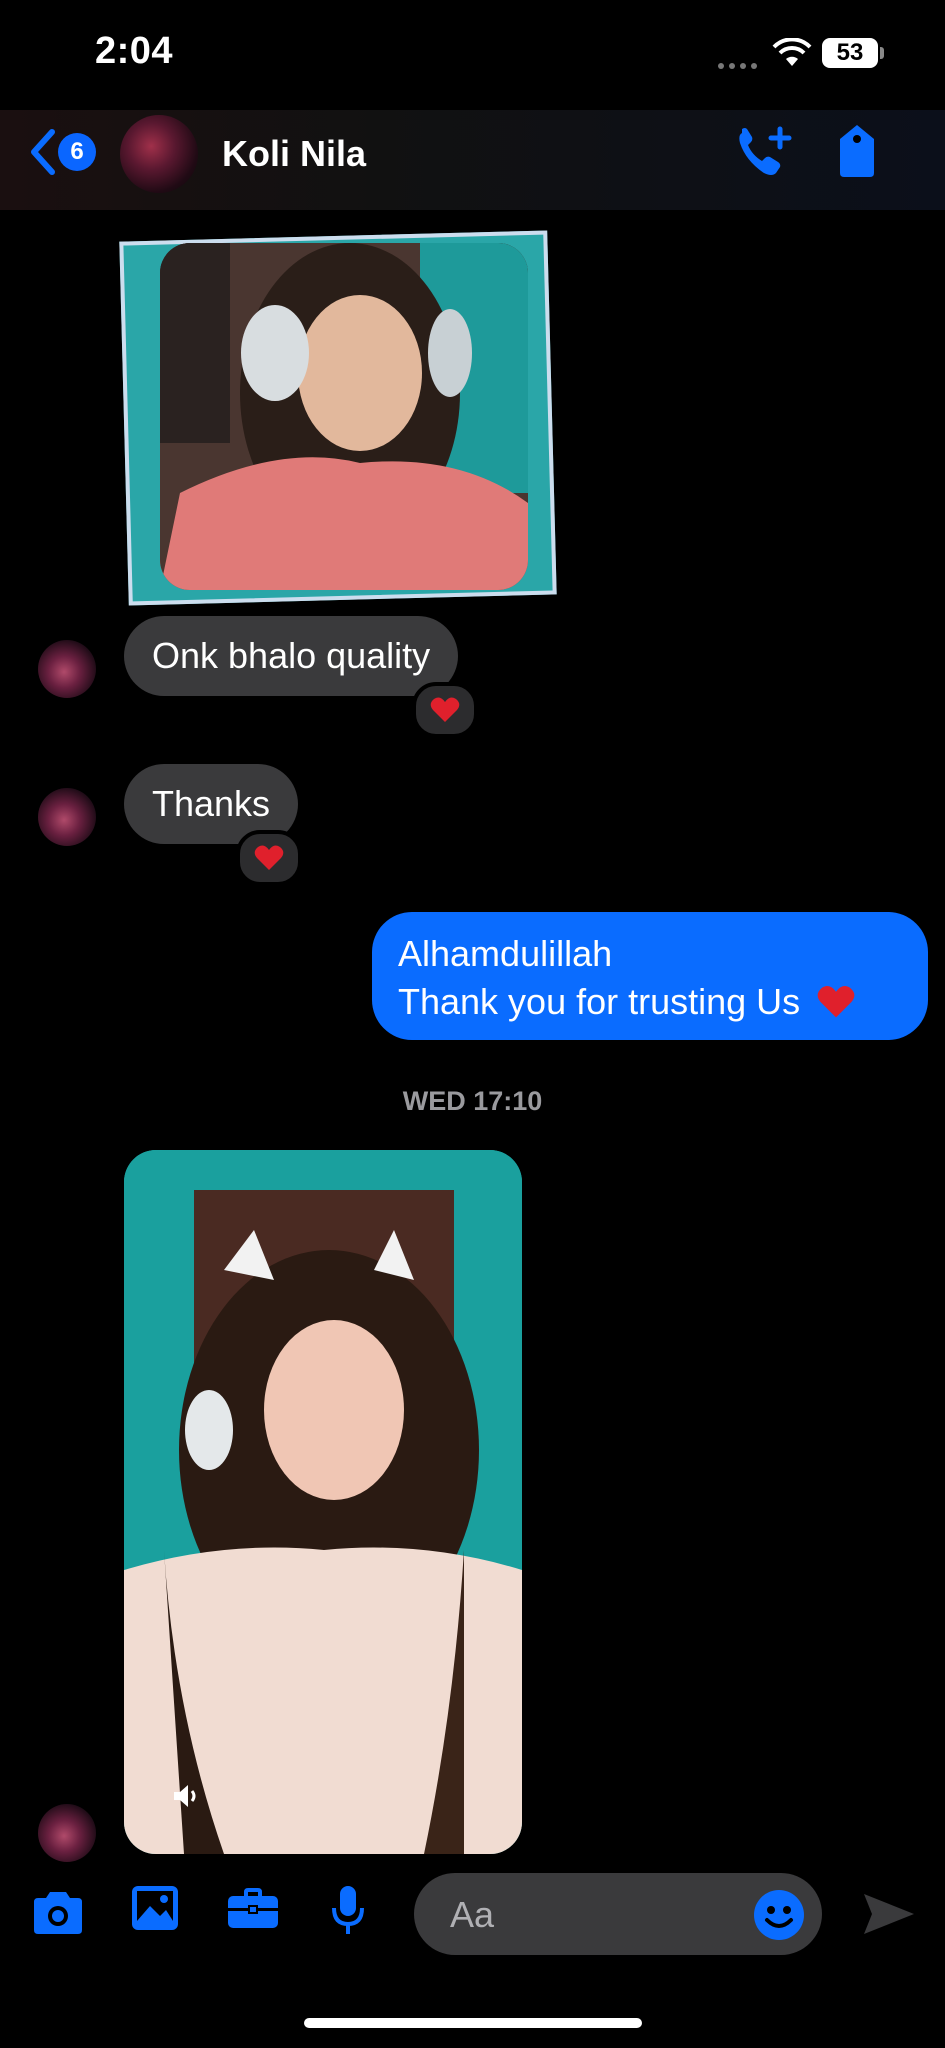  Describe the element at coordinates (348, 1912) in the screenshot. I see `mic-icon` at that location.